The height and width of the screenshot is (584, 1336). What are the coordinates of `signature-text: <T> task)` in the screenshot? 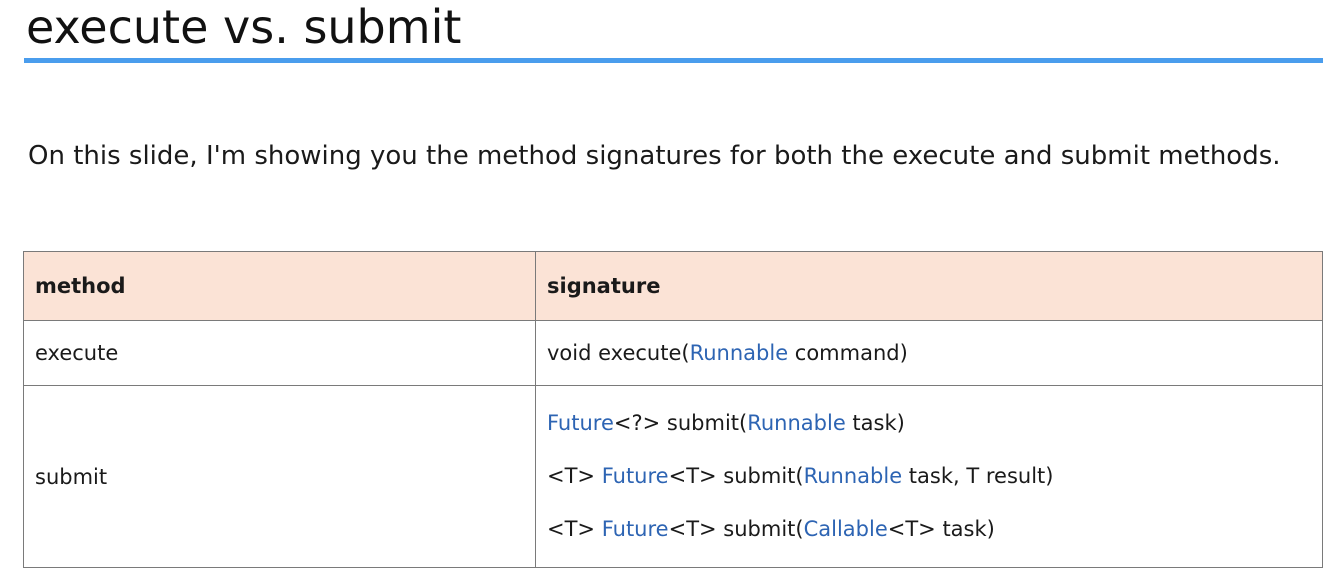 It's located at (941, 529).